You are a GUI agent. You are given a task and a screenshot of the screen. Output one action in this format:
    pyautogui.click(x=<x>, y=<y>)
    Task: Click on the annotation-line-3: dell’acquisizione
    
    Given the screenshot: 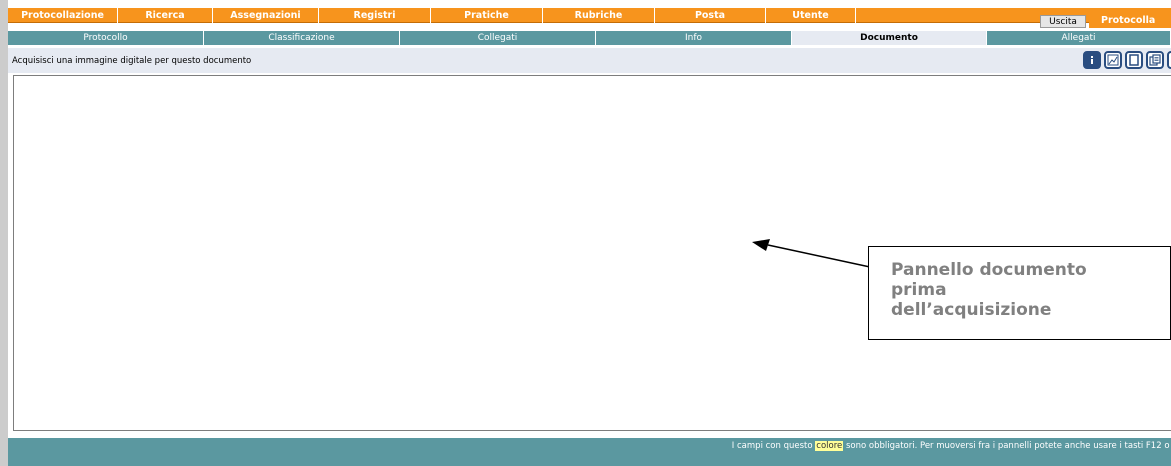 What is the action you would take?
    pyautogui.click(x=971, y=310)
    